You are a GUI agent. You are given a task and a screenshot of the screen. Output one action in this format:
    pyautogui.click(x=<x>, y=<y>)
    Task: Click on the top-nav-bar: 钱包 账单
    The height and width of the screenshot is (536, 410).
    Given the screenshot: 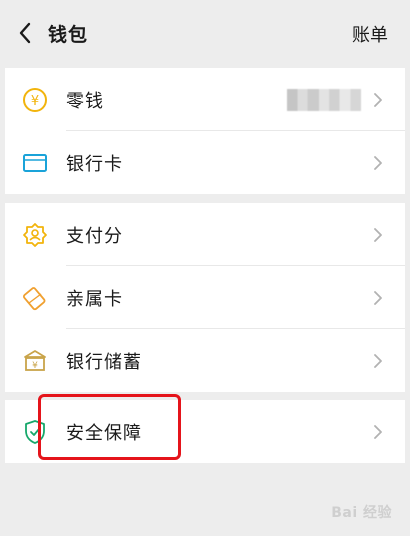 What is the action you would take?
    pyautogui.click(x=205, y=33)
    